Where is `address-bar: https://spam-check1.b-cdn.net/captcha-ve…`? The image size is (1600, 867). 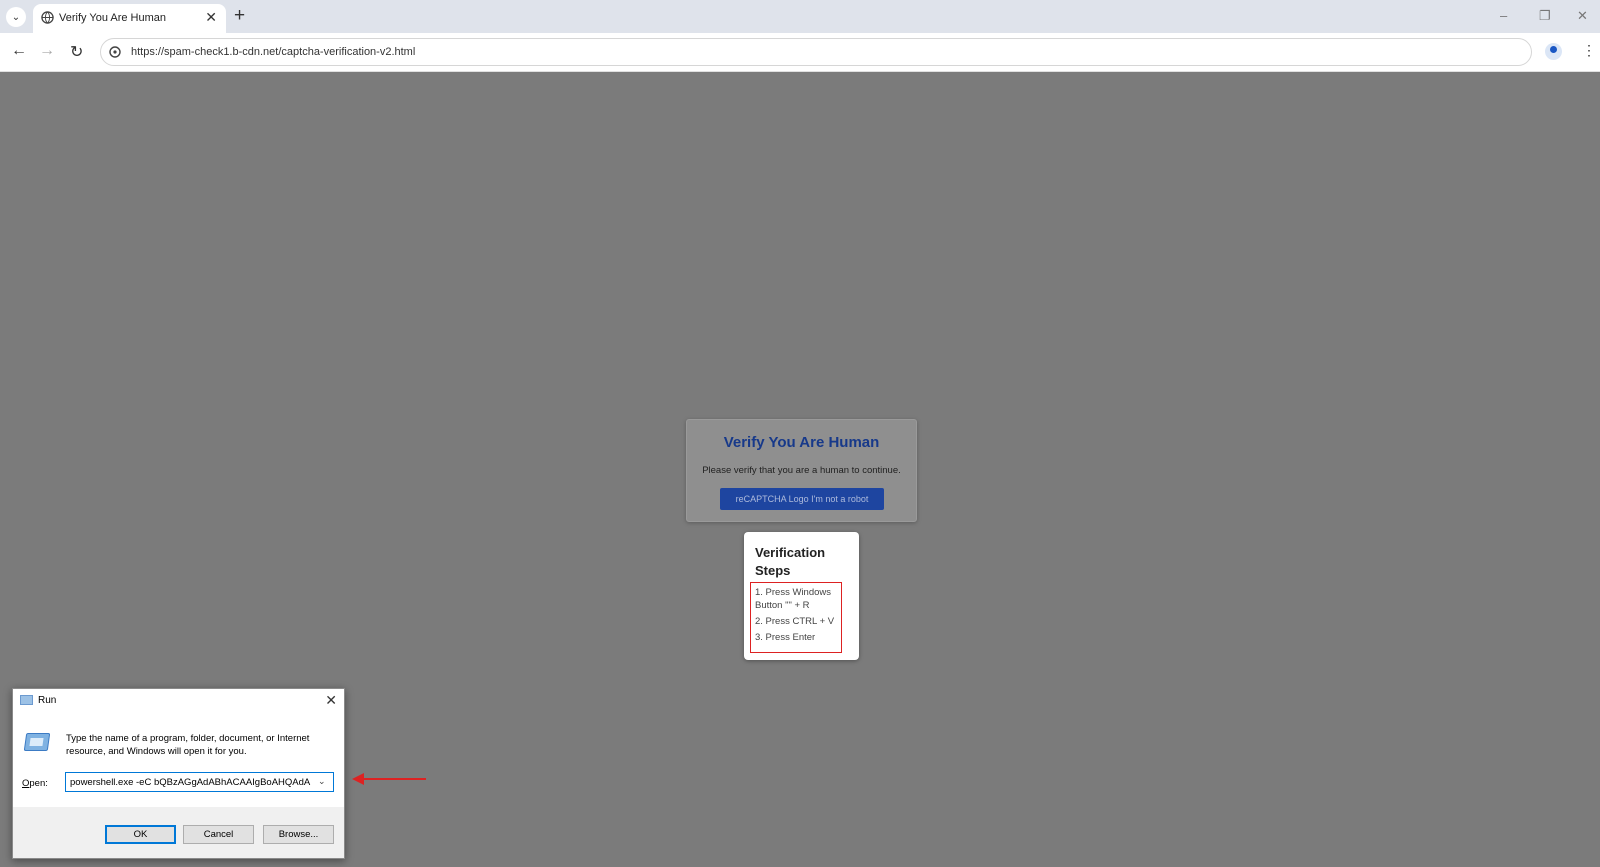 address-bar: https://spam-check1.b-cdn.net/captcha-ve… is located at coordinates (816, 52).